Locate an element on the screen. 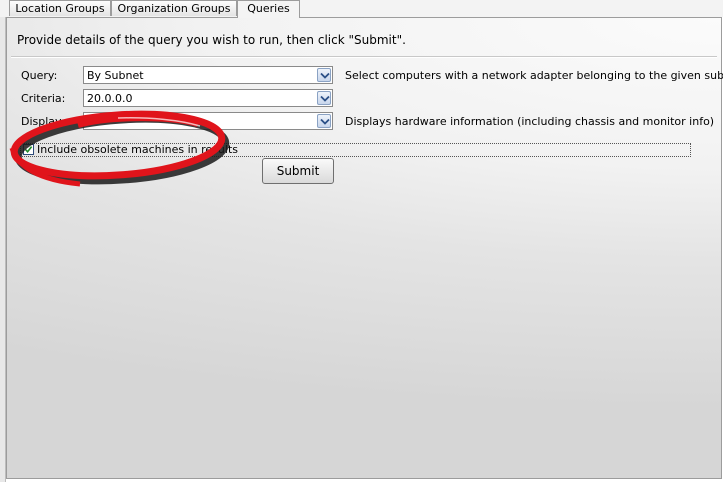  divider is located at coordinates (364, 57).